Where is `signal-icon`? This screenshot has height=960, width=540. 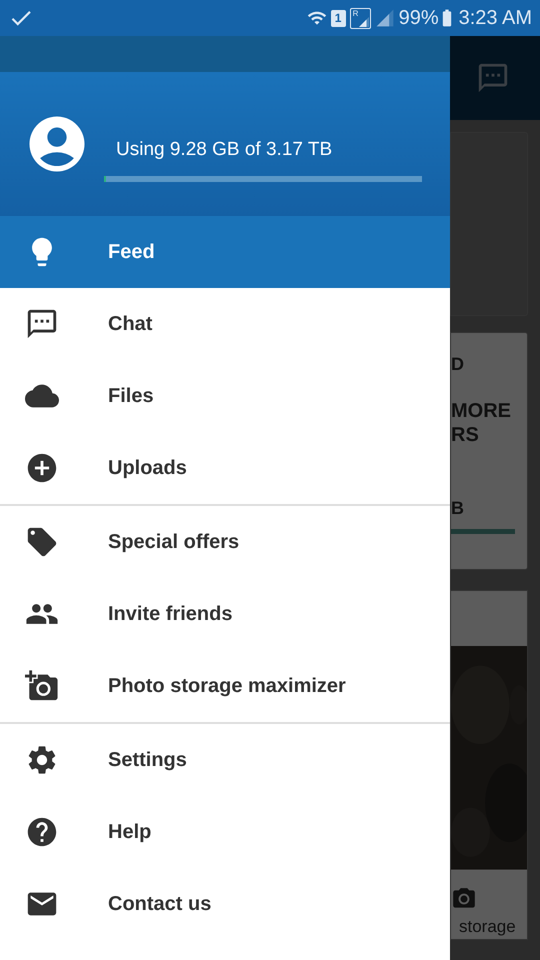 signal-icon is located at coordinates (384, 18).